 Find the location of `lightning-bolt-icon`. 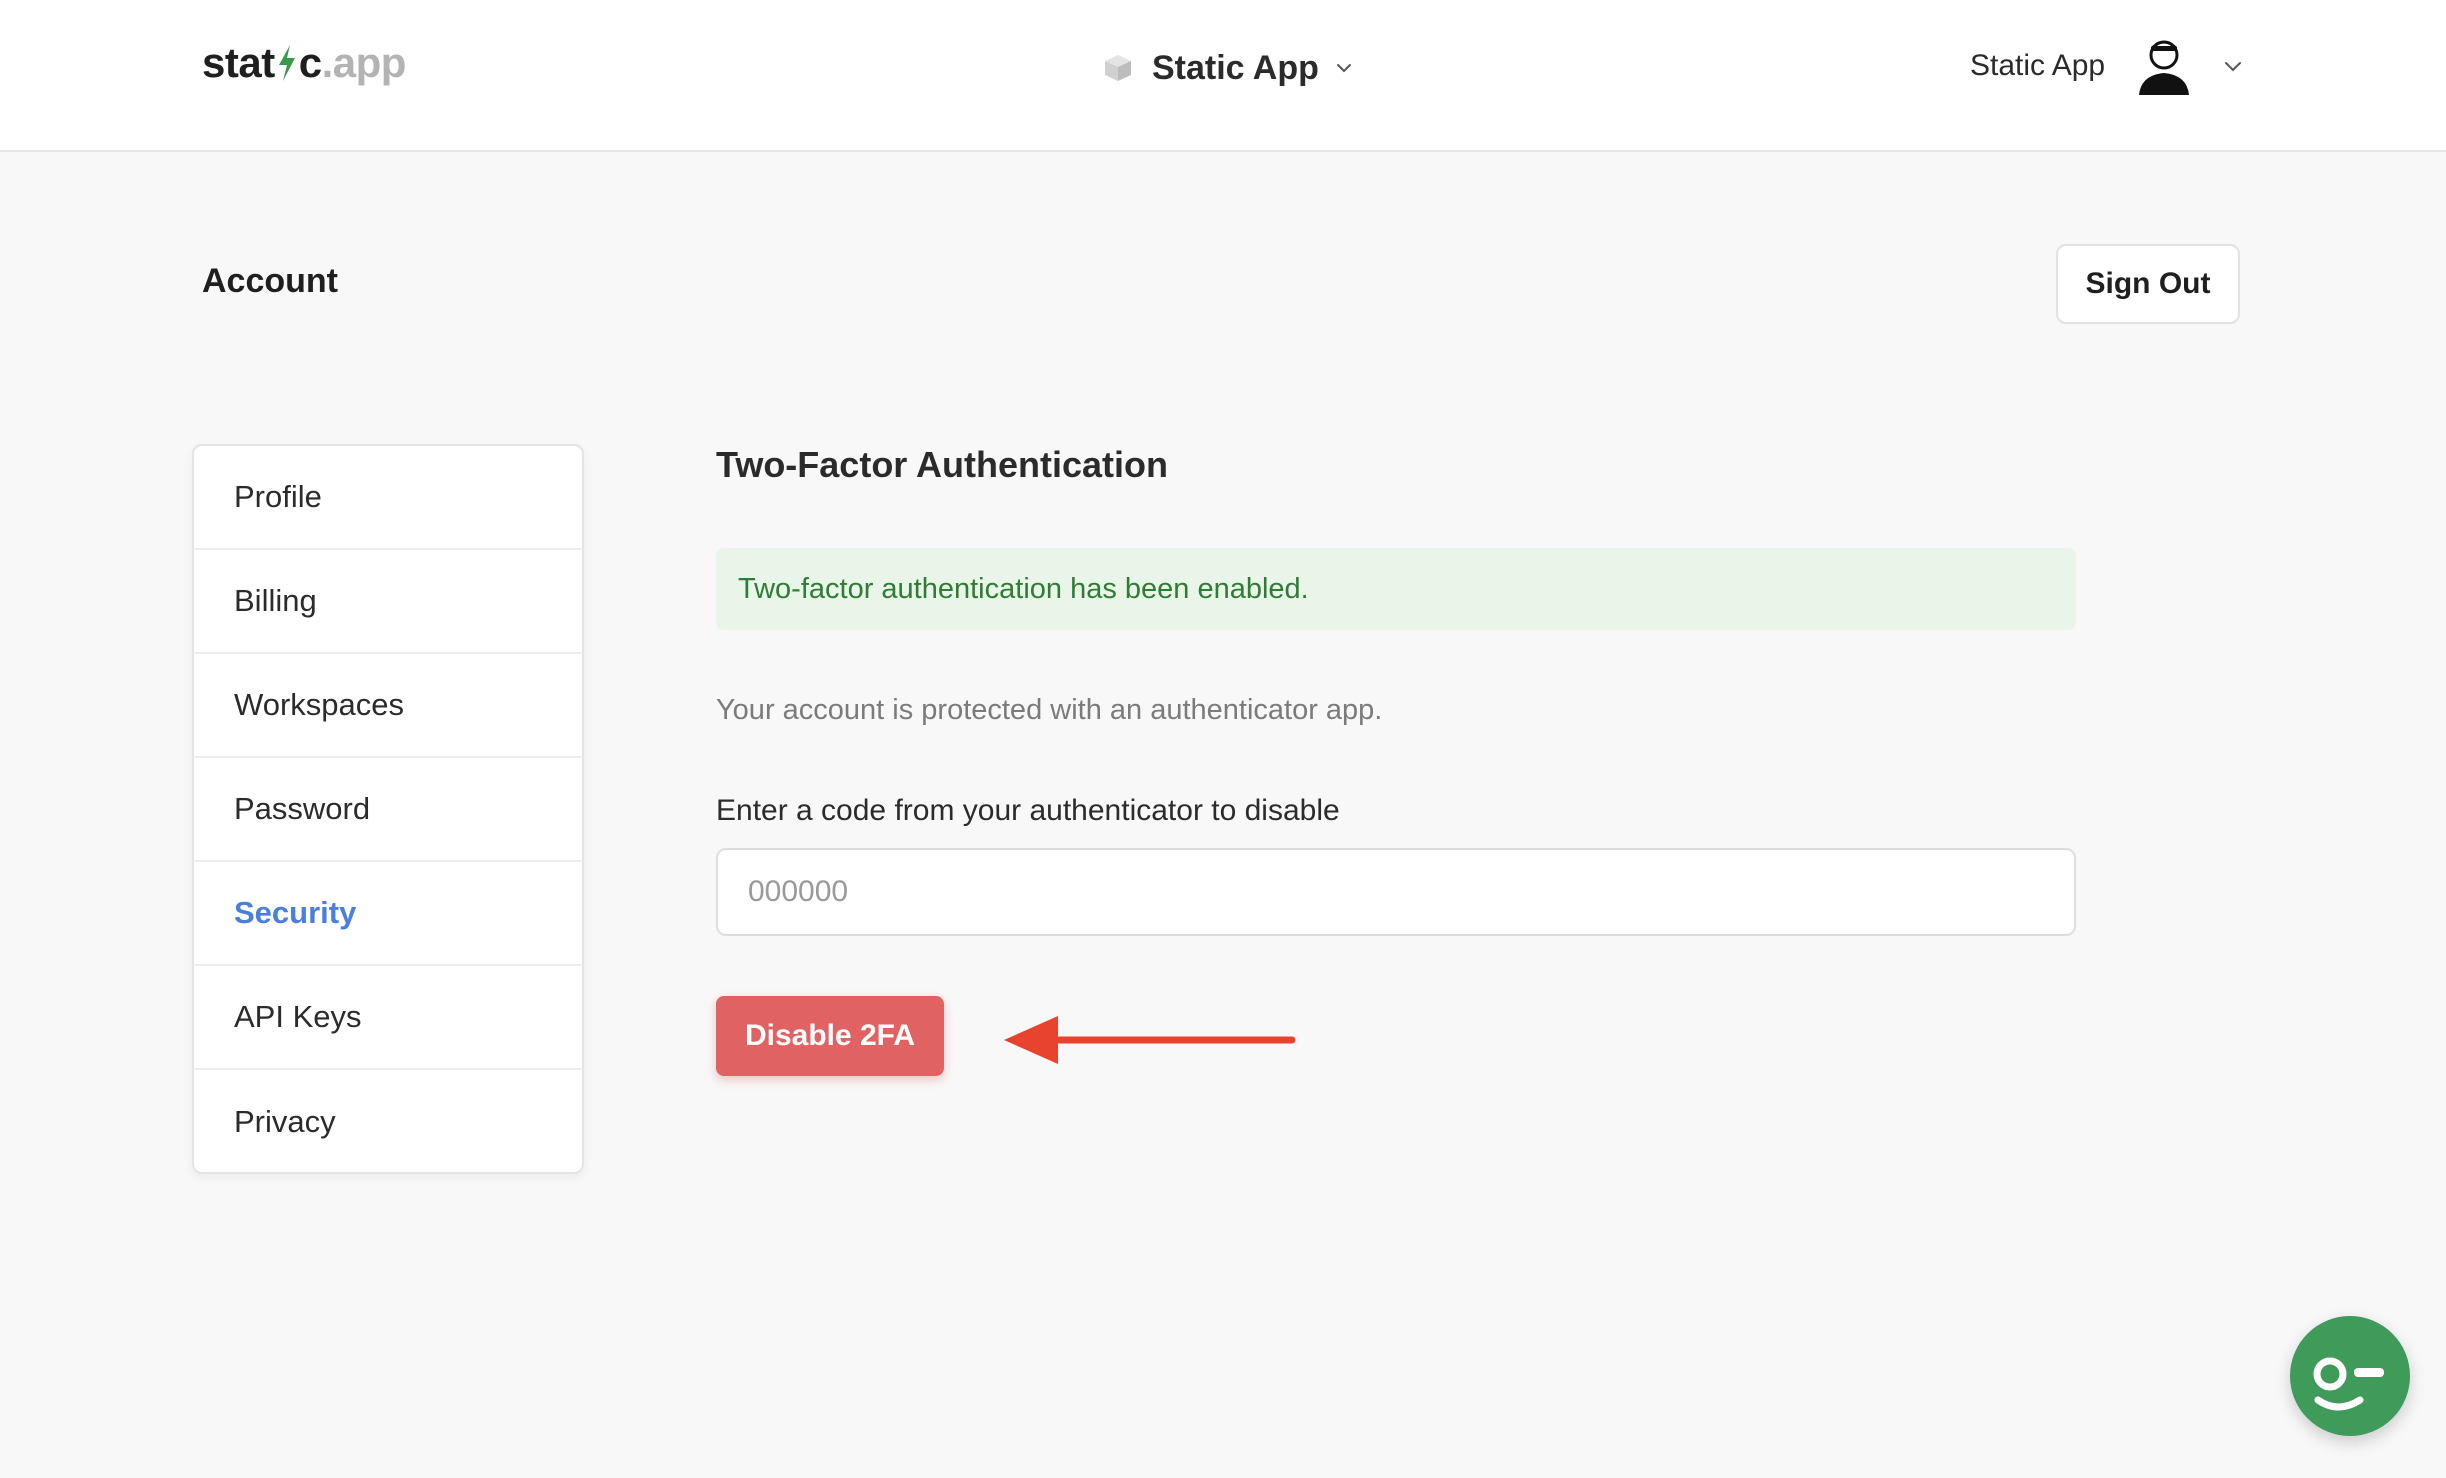

lightning-bolt-icon is located at coordinates (286, 63).